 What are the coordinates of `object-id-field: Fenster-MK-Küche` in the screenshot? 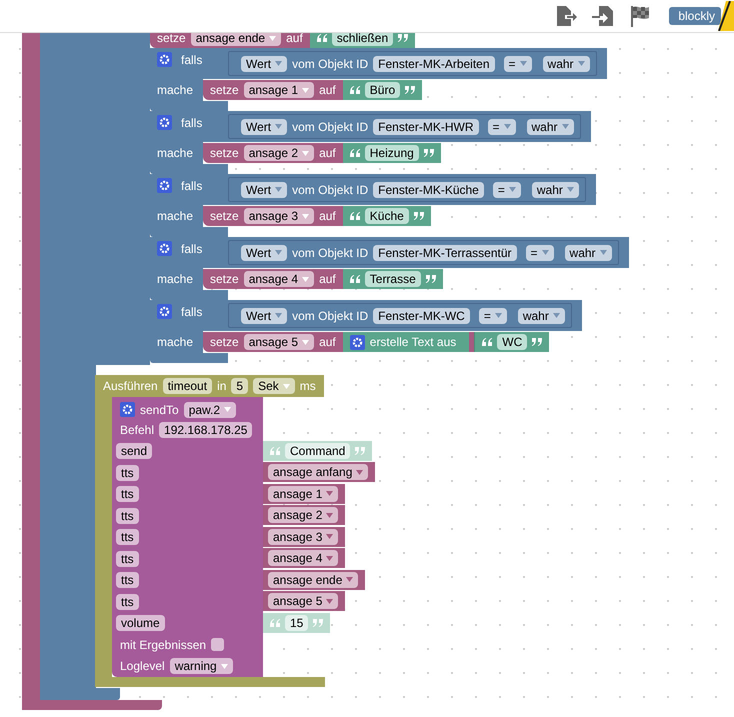 It's located at (428, 190).